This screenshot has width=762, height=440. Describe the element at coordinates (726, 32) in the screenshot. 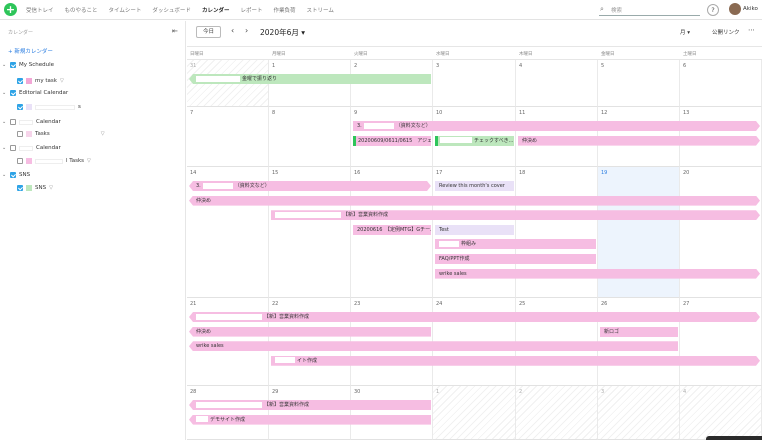

I see `public-link-button: 公開リンク` at that location.